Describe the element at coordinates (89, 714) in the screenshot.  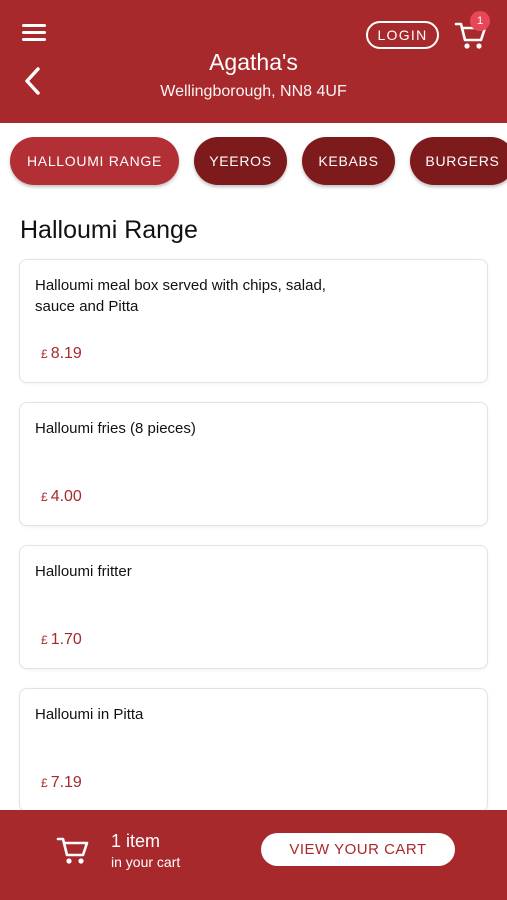
I see `item-name: Halloumi in Pitta` at that location.